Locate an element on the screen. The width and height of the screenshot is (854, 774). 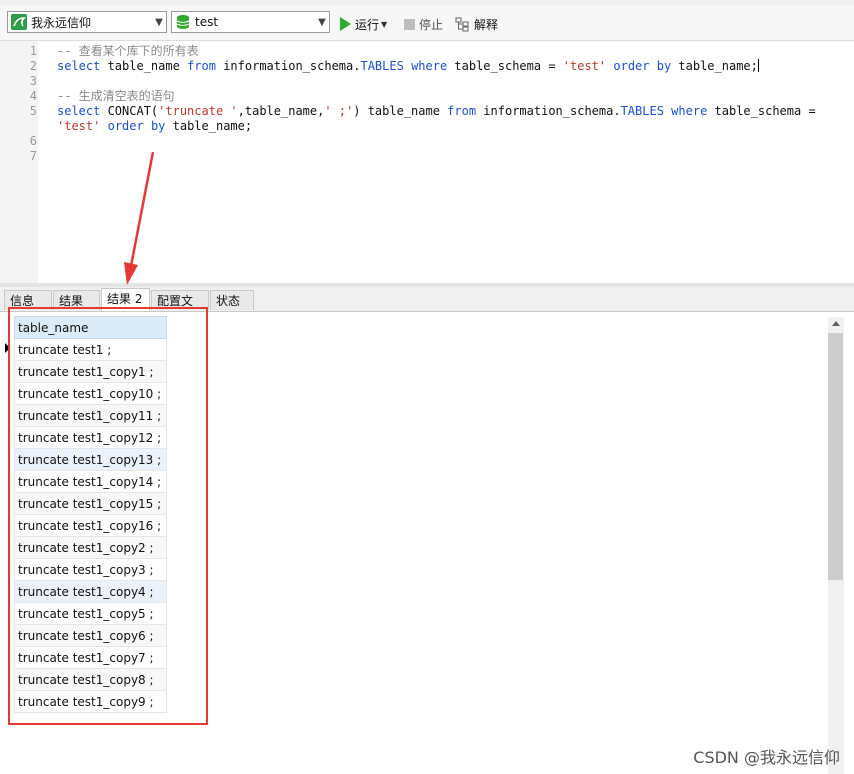
table-row: truncate test1_copy7 ; is located at coordinates (90, 657).